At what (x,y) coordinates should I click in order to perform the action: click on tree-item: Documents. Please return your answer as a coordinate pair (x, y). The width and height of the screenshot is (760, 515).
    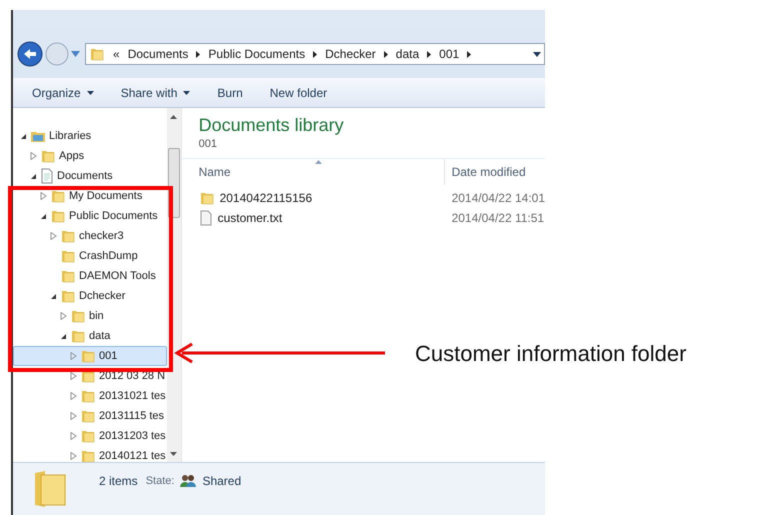
    Looking at the image, I should click on (90, 176).